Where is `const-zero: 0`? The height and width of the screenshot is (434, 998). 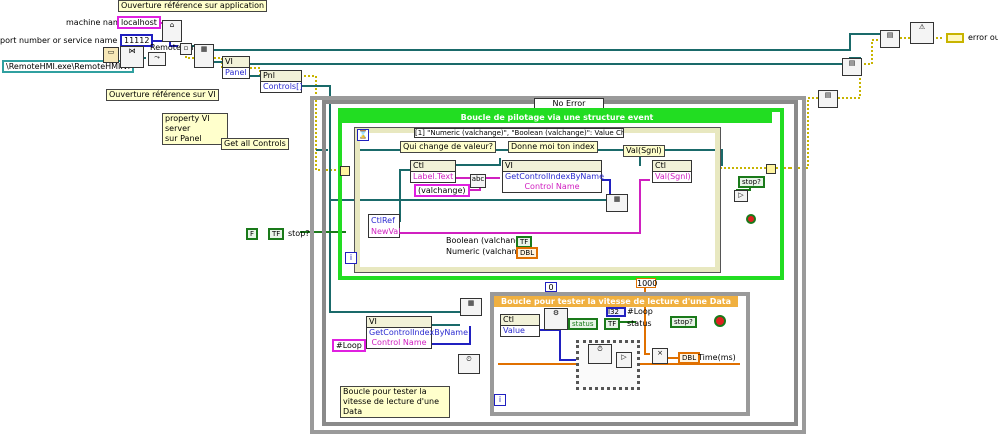
const-zero: 0 is located at coordinates (551, 287).